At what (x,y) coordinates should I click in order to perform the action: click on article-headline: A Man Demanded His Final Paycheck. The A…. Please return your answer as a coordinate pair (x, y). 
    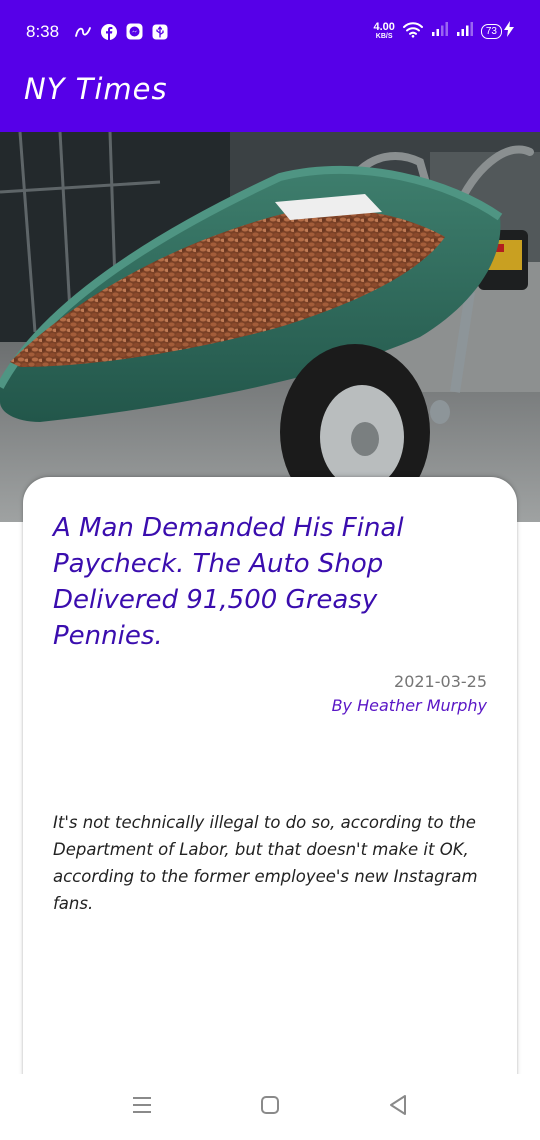
    Looking at the image, I should click on (273, 582).